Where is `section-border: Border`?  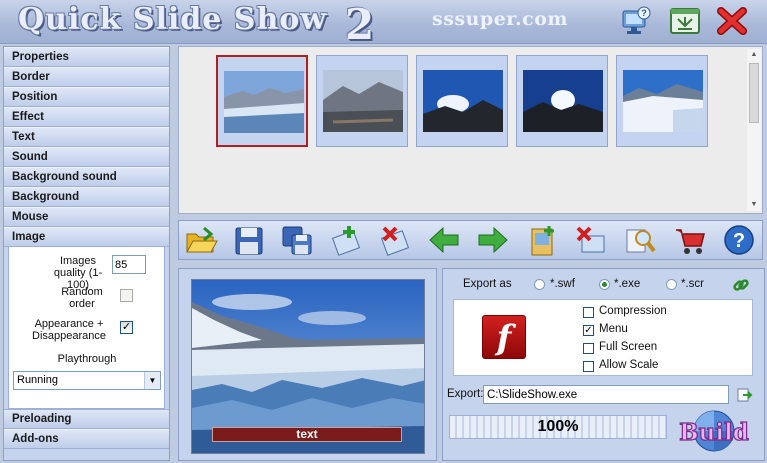 section-border: Border is located at coordinates (86, 77).